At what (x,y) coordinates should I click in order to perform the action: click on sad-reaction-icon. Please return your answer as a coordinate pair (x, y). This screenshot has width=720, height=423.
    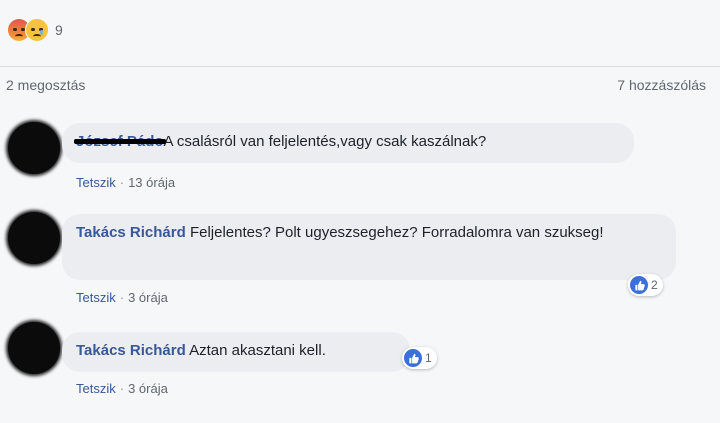
    Looking at the image, I should click on (37, 30).